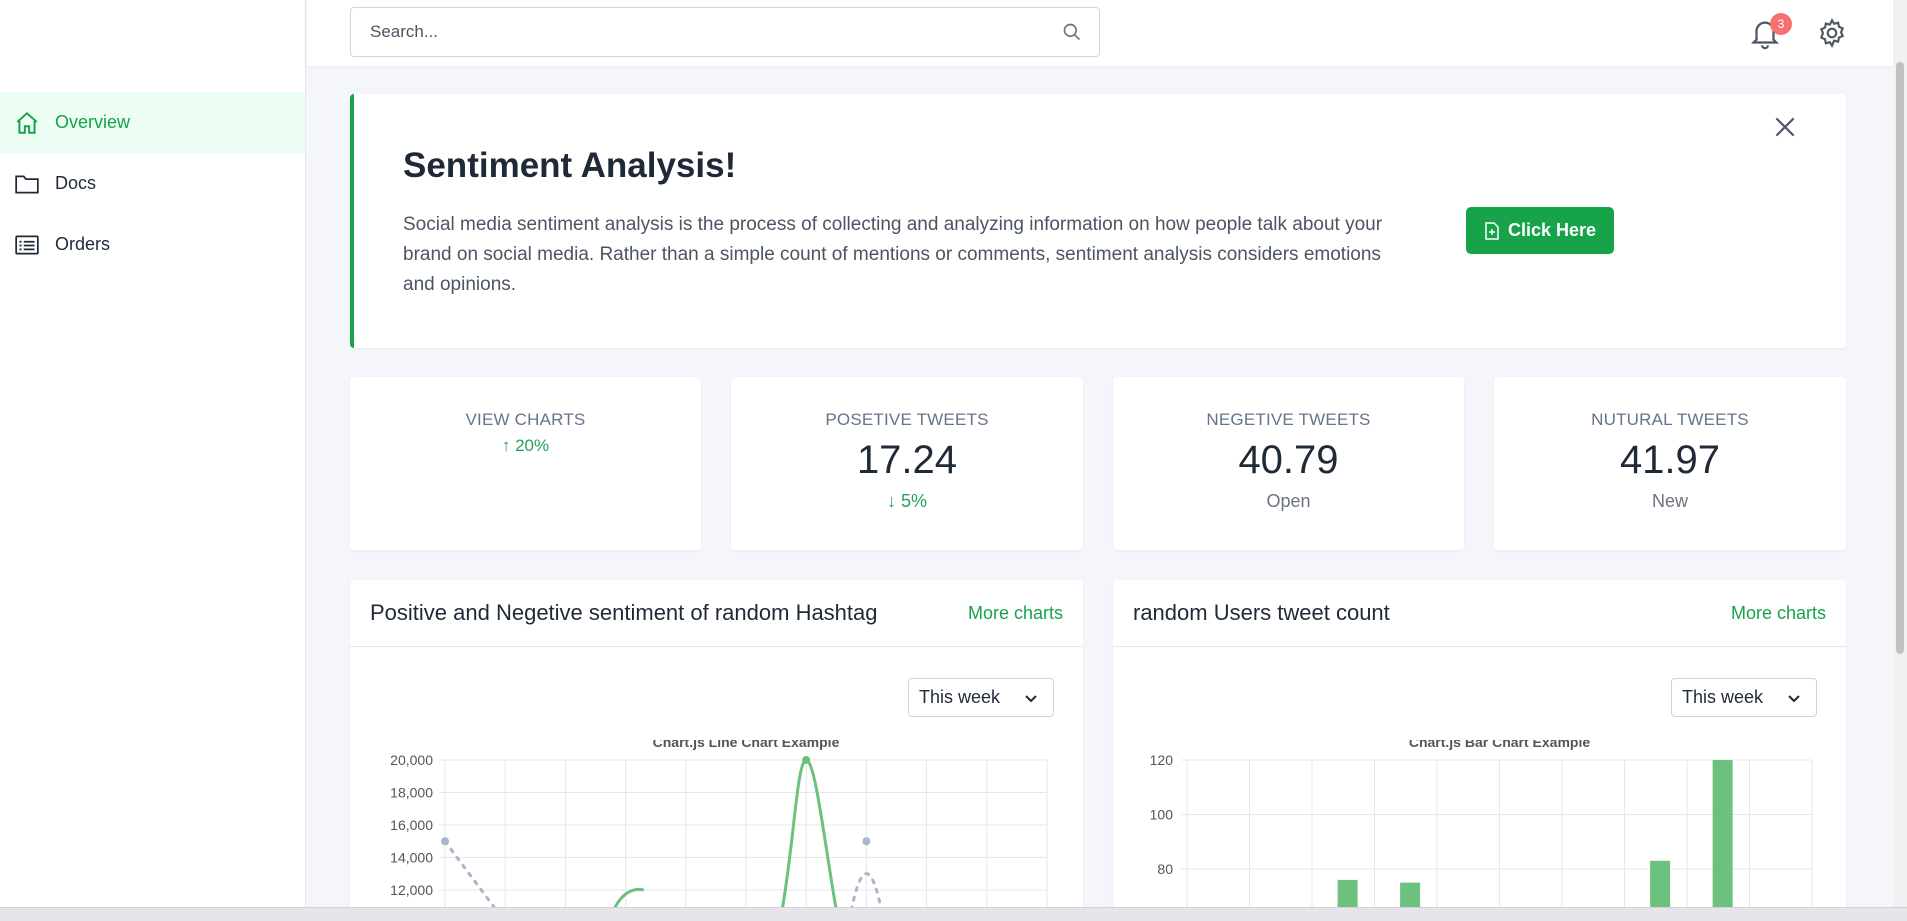 This screenshot has width=1907, height=921. Describe the element at coordinates (411, 858) in the screenshot. I see `y-tick-label: 14,000` at that location.